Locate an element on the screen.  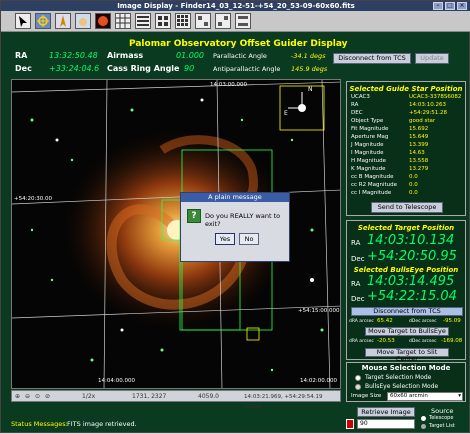
guide-star-row-label: cc R2 Magnitude is located at coordinates (374, 185).